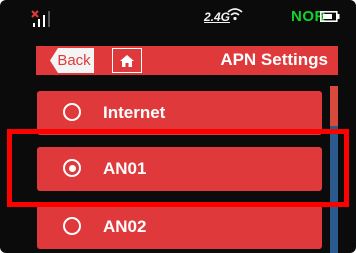  Describe the element at coordinates (179, 169) in the screenshot. I see `apn-item-an01: AN01` at that location.